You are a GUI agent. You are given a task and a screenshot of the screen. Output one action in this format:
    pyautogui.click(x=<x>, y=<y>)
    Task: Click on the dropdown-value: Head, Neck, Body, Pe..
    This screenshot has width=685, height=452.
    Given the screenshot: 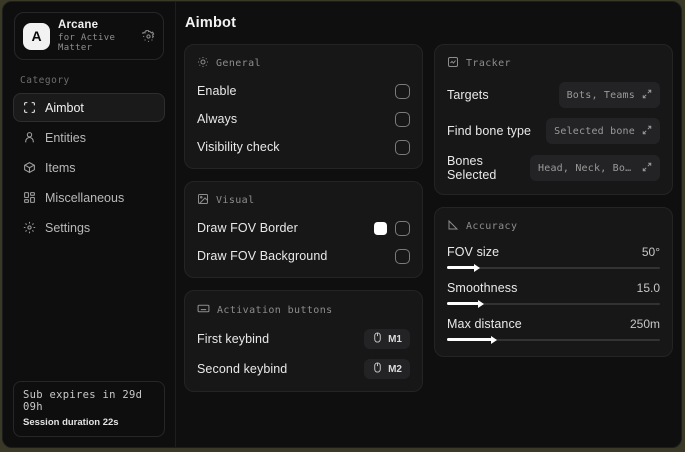 What is the action you would take?
    pyautogui.click(x=586, y=168)
    